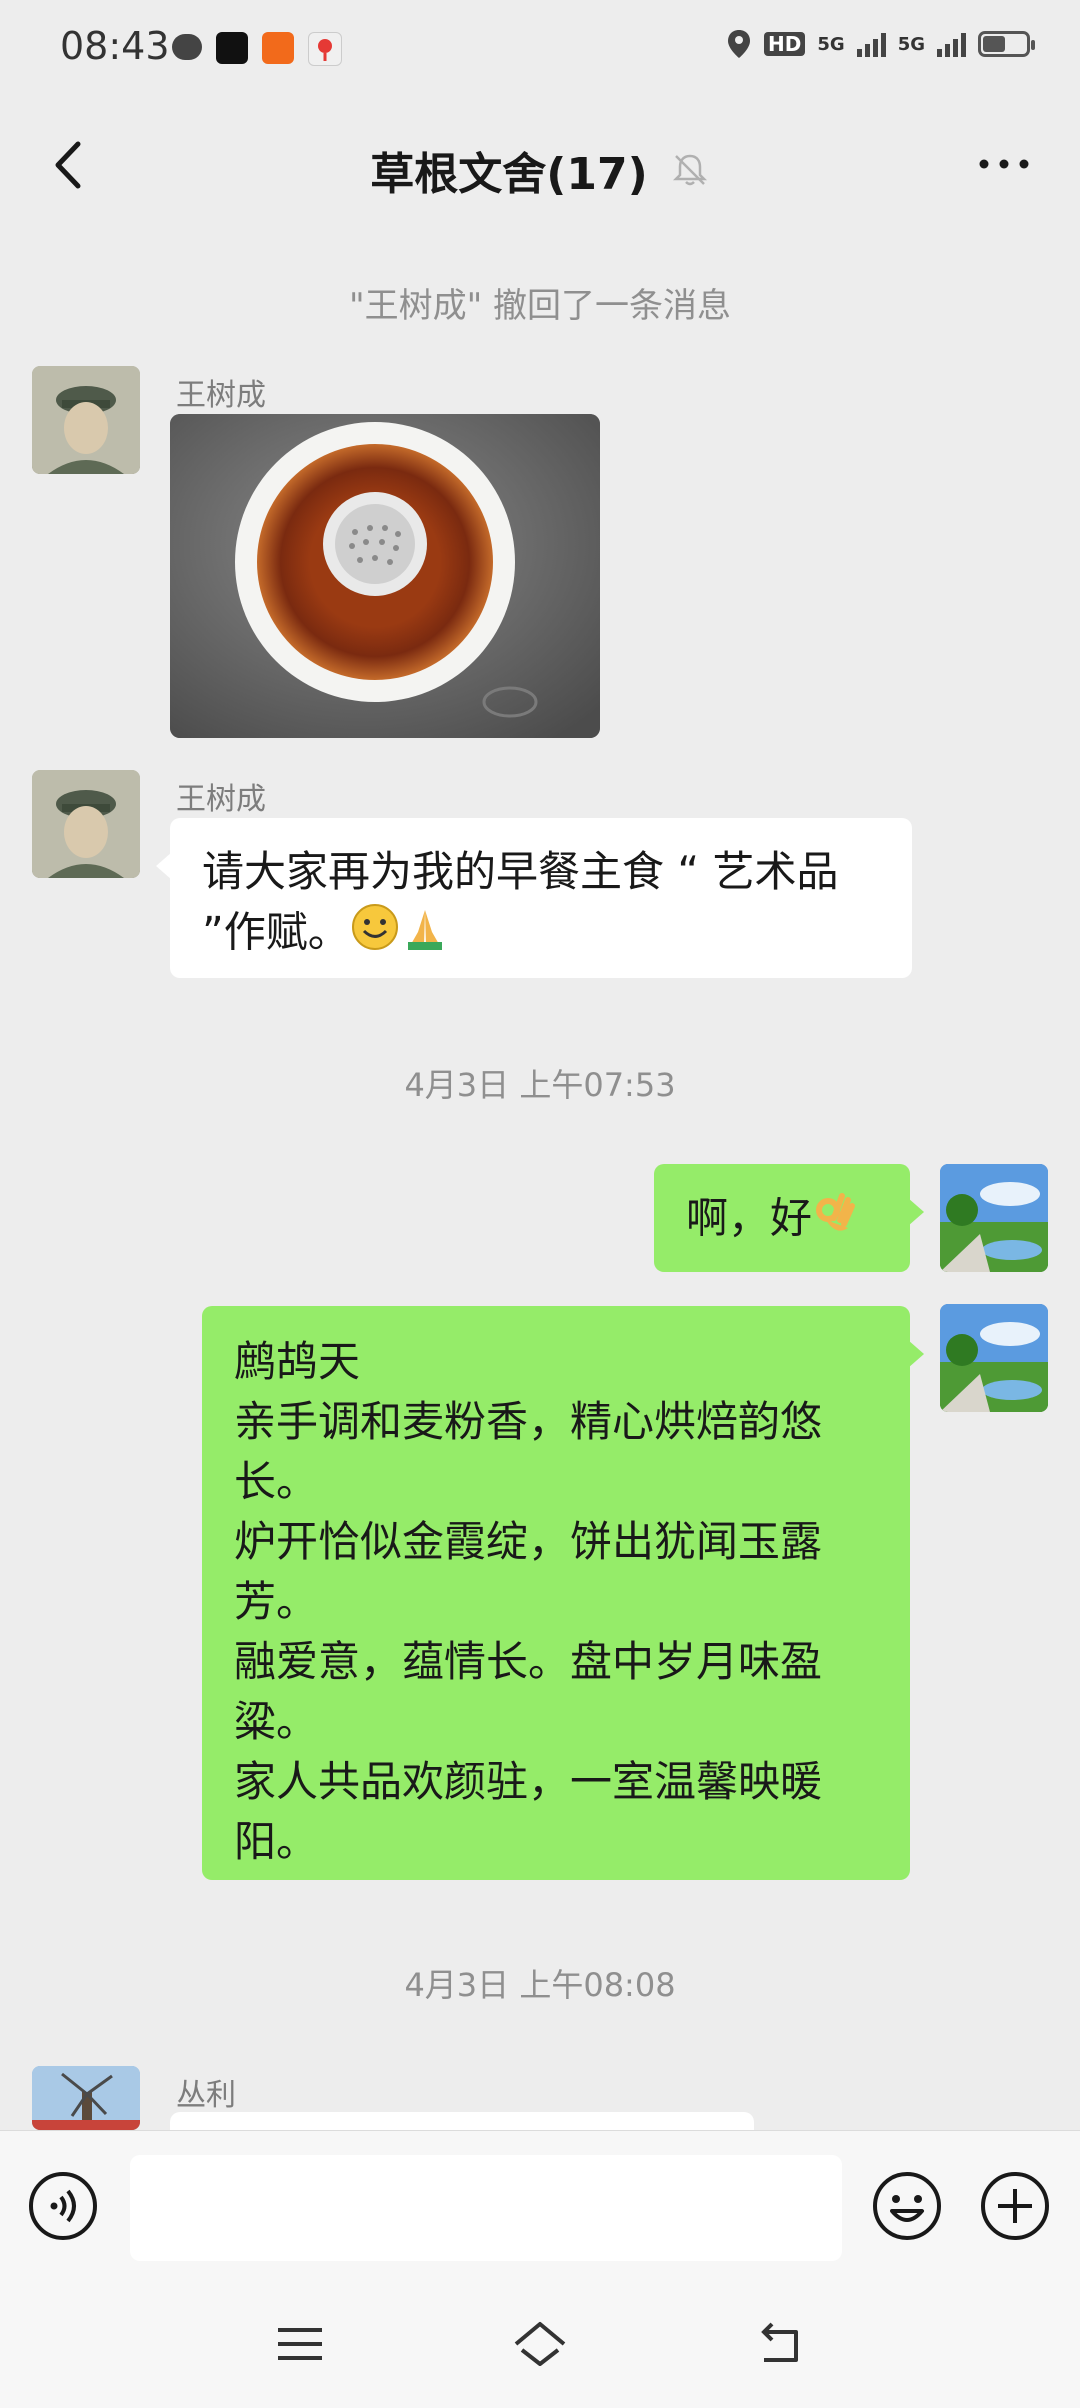  I want to click on text-message, so click(462, 2121).